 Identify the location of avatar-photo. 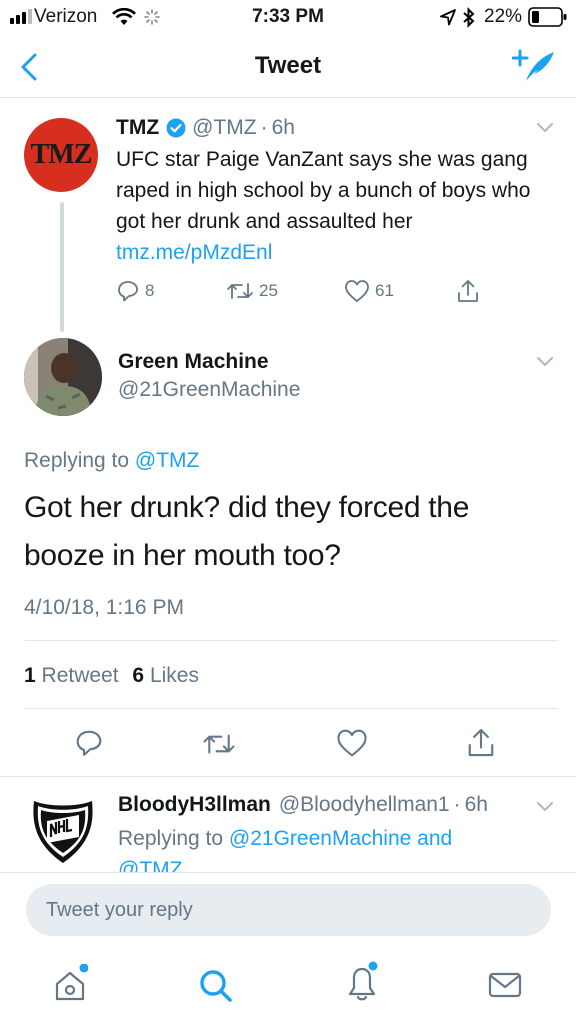
(63, 377).